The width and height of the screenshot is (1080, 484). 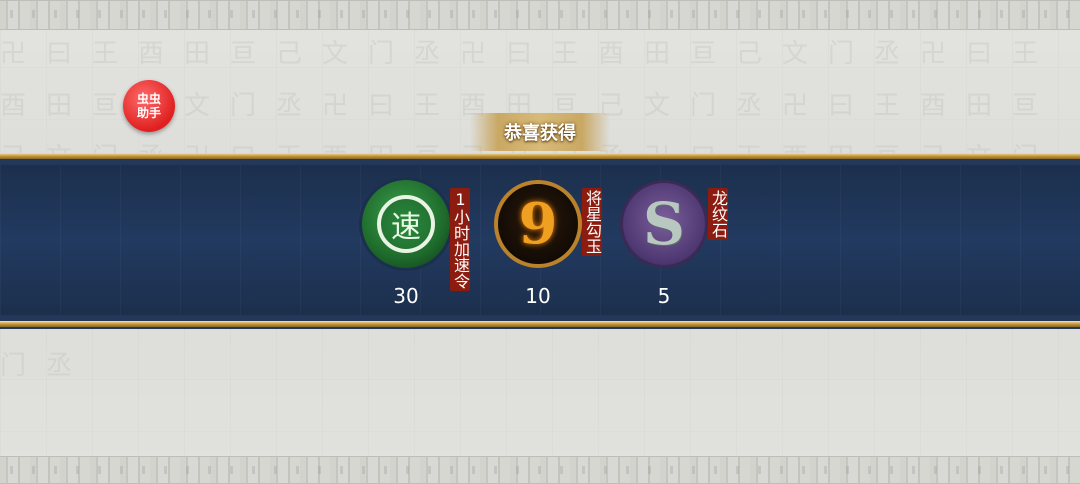 I want to click on banner-gold-trim-bottom, so click(x=540, y=324).